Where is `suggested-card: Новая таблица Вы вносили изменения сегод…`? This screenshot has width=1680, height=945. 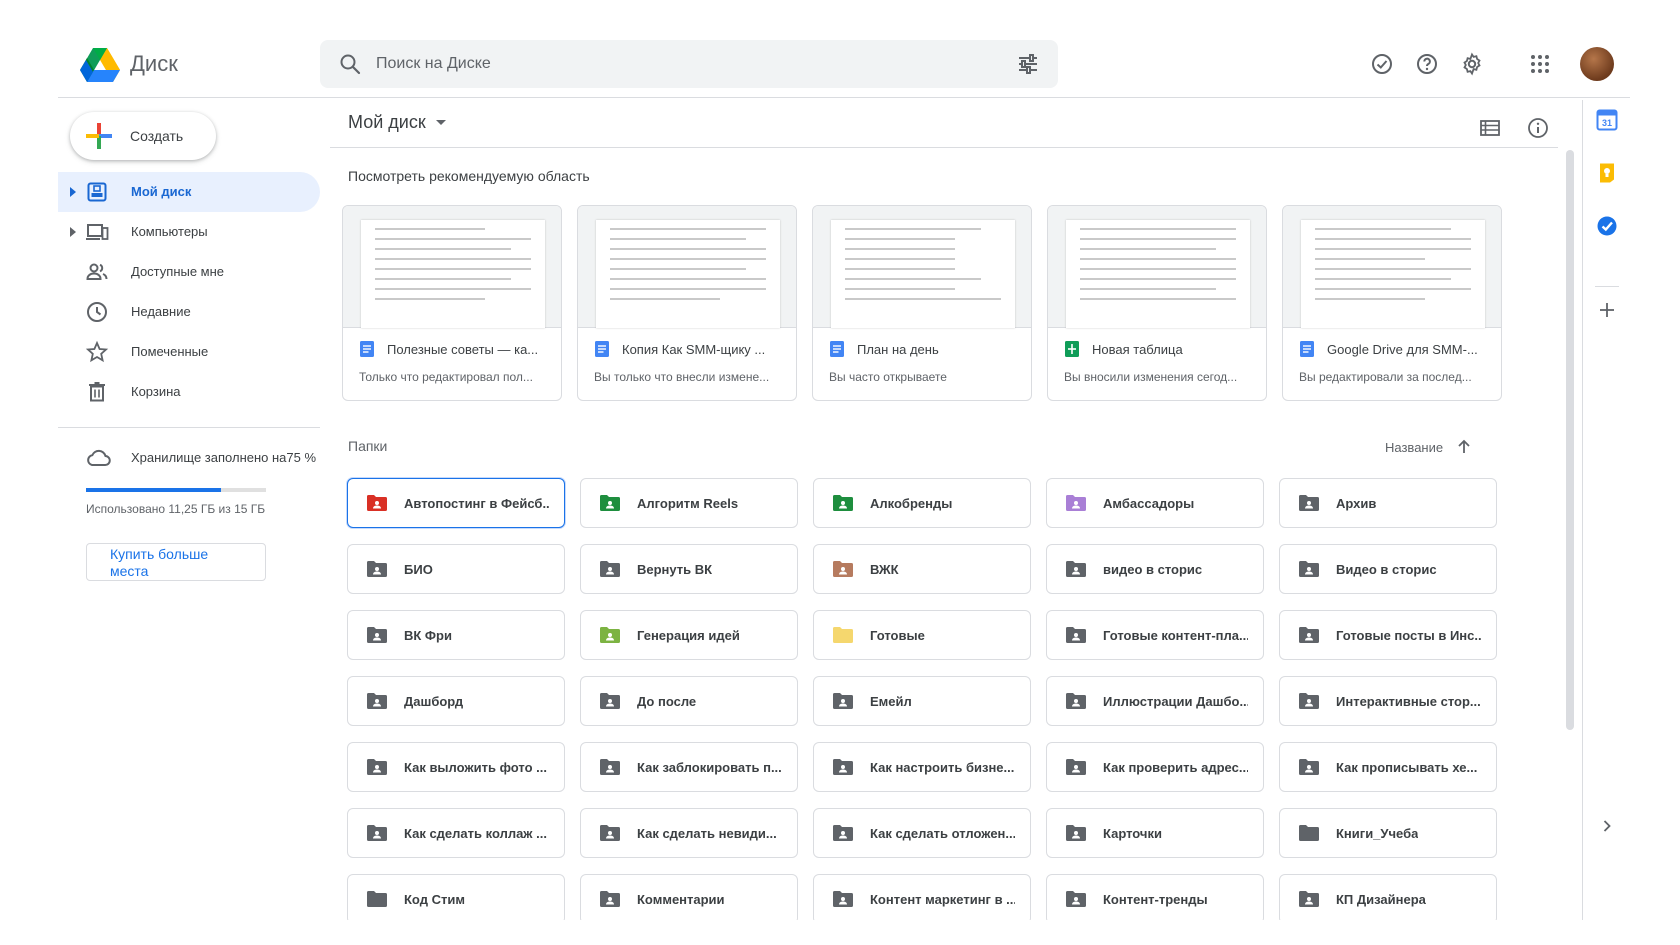 suggested-card: Новая таблица Вы вносили изменения сегод… is located at coordinates (1157, 303).